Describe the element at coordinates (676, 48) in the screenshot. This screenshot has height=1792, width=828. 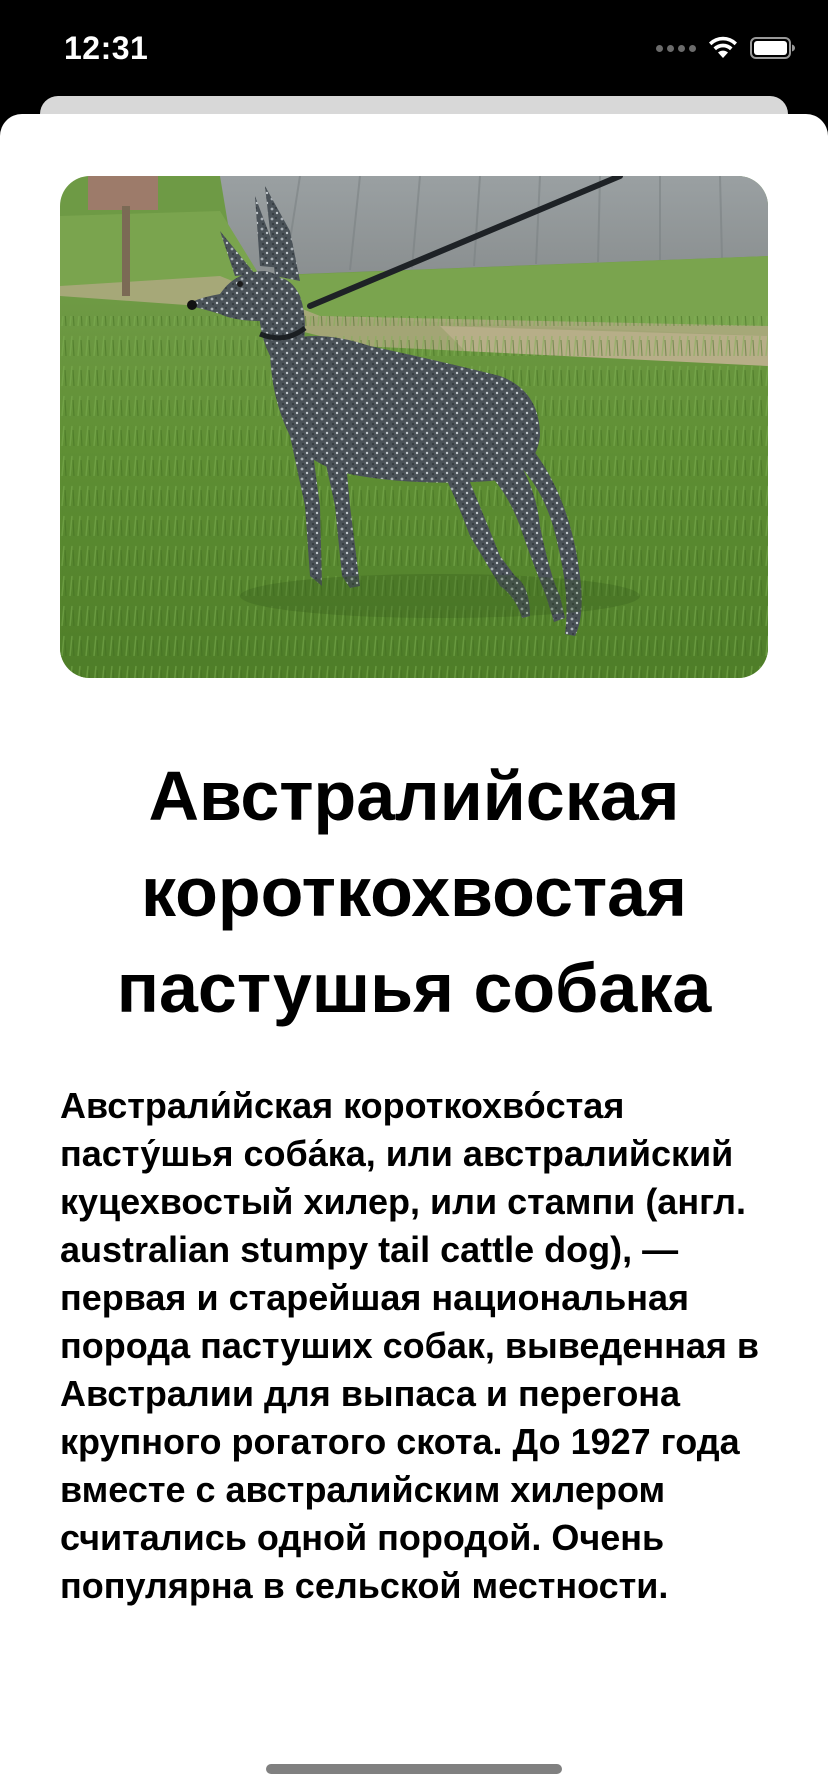
I see `cellular-signal-icon` at that location.